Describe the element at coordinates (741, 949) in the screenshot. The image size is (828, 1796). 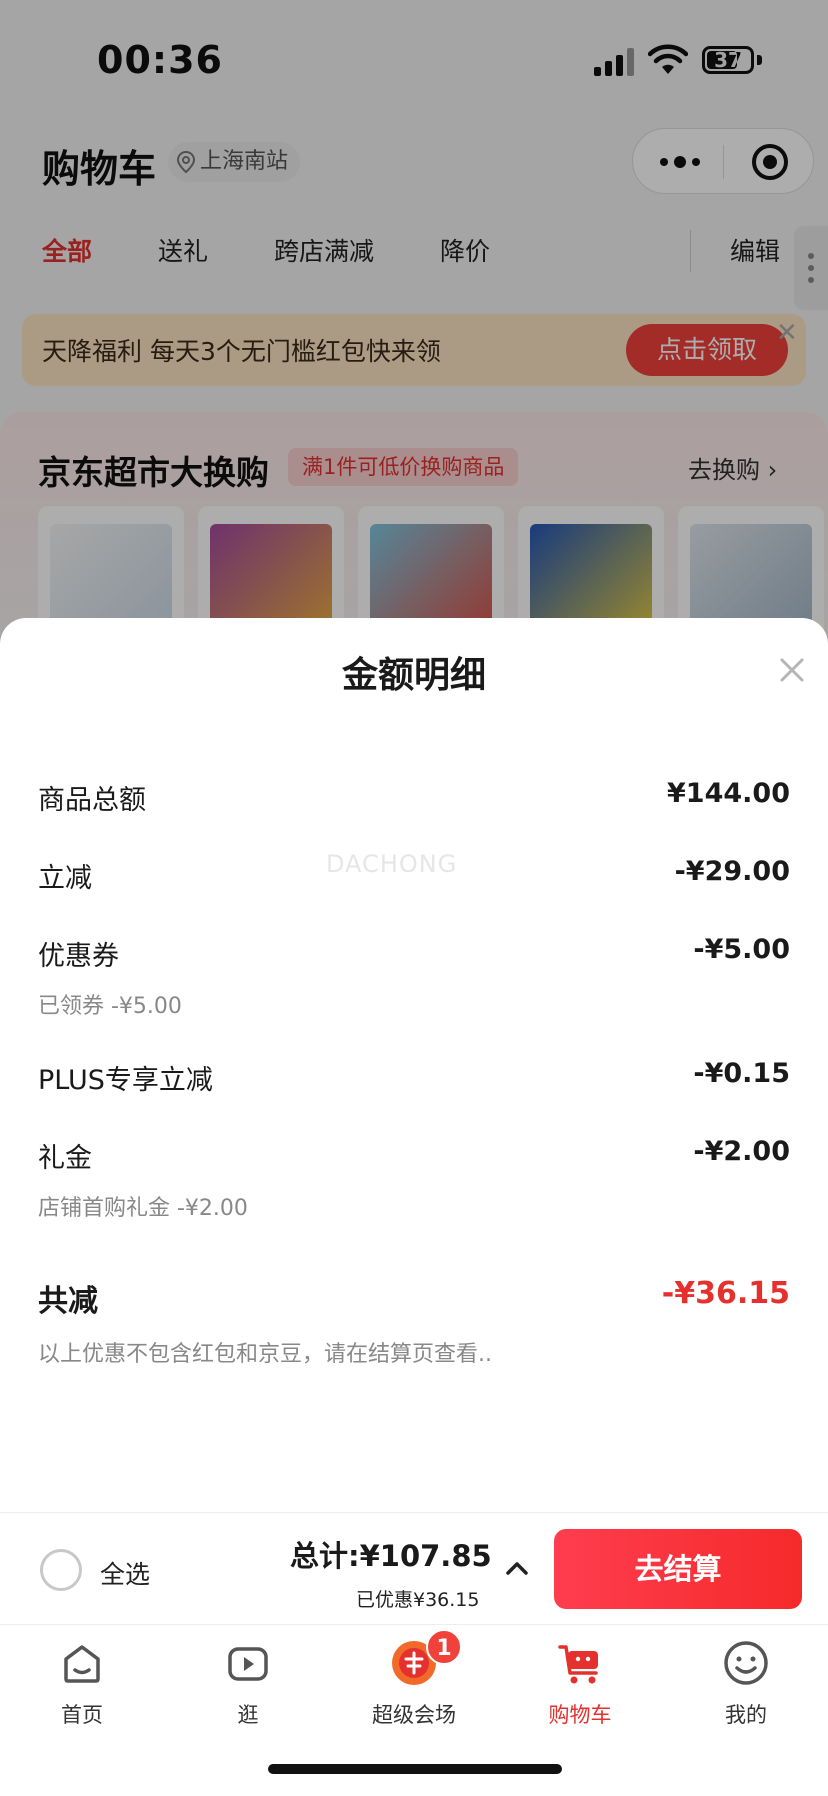
I see `row-value-coupon: -¥5.00` at that location.